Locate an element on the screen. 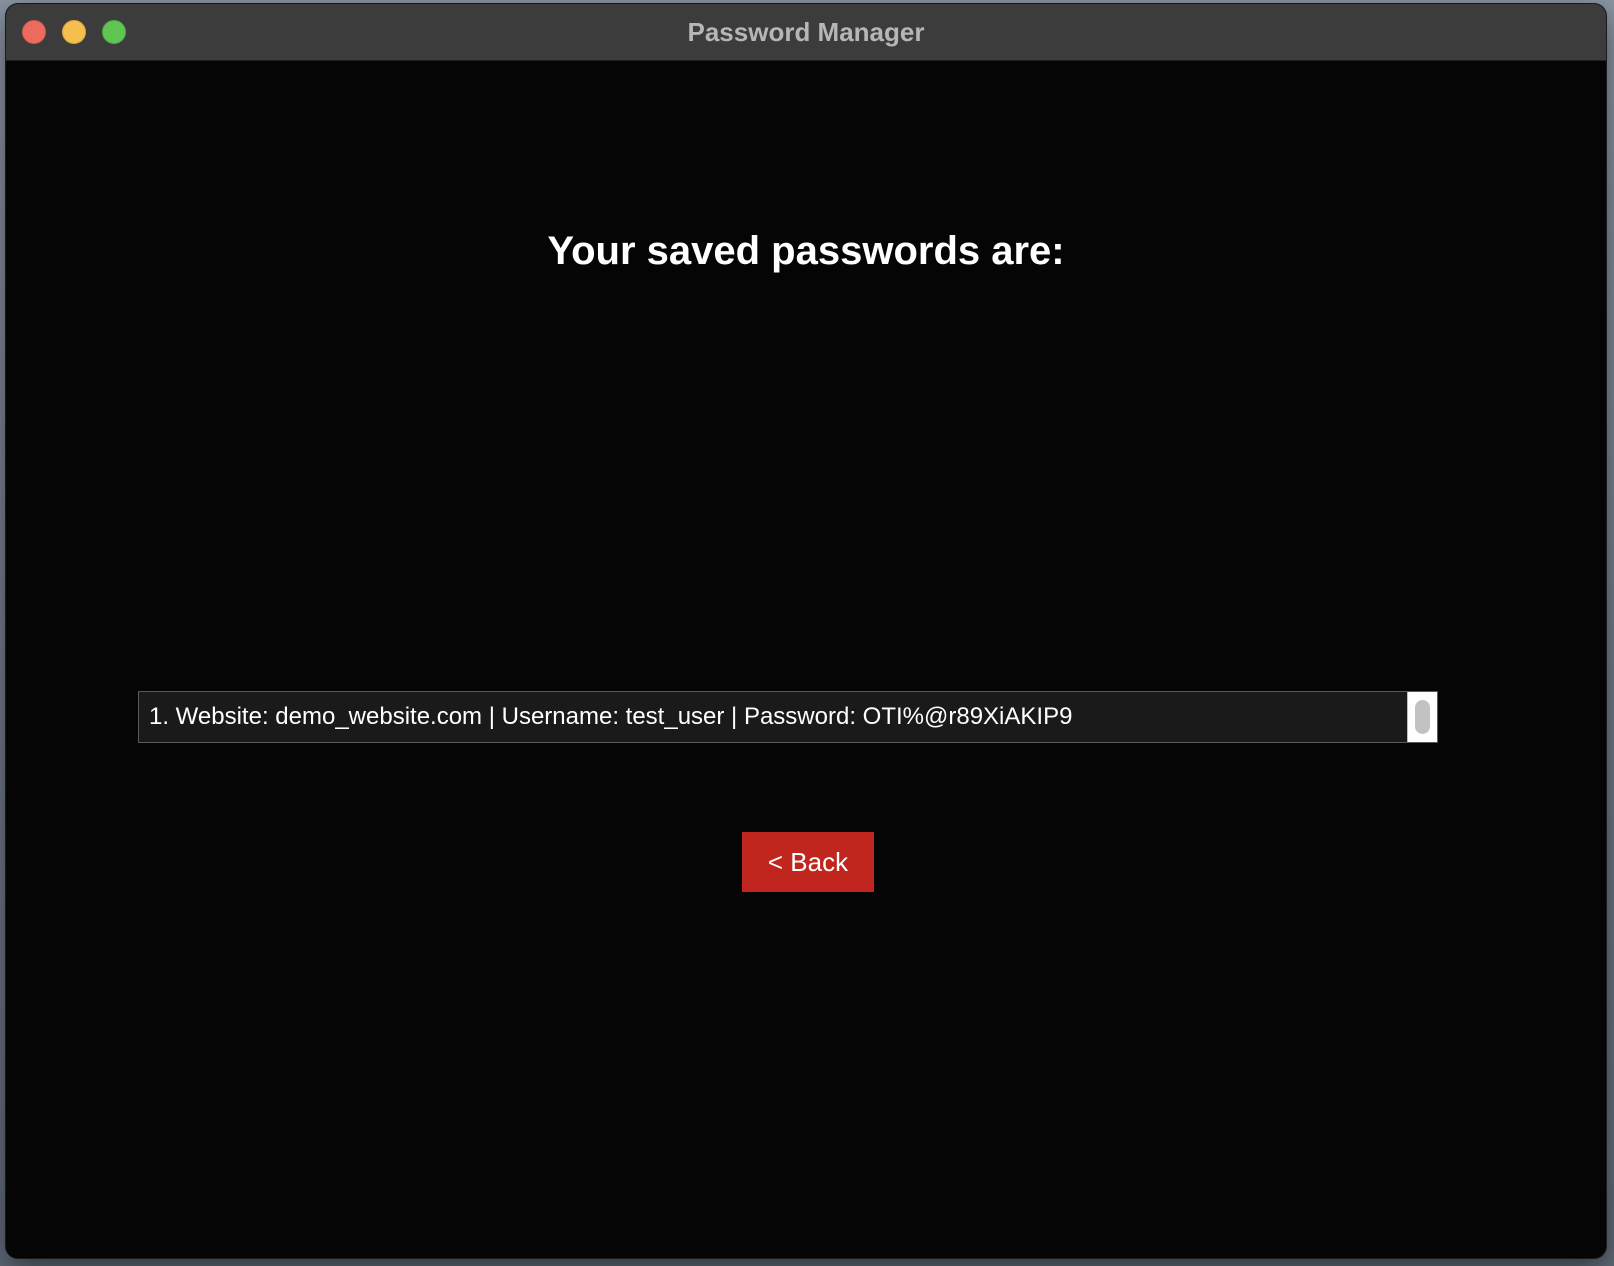 The width and height of the screenshot is (1614, 1266). scrollbar-thumb is located at coordinates (1422, 717).